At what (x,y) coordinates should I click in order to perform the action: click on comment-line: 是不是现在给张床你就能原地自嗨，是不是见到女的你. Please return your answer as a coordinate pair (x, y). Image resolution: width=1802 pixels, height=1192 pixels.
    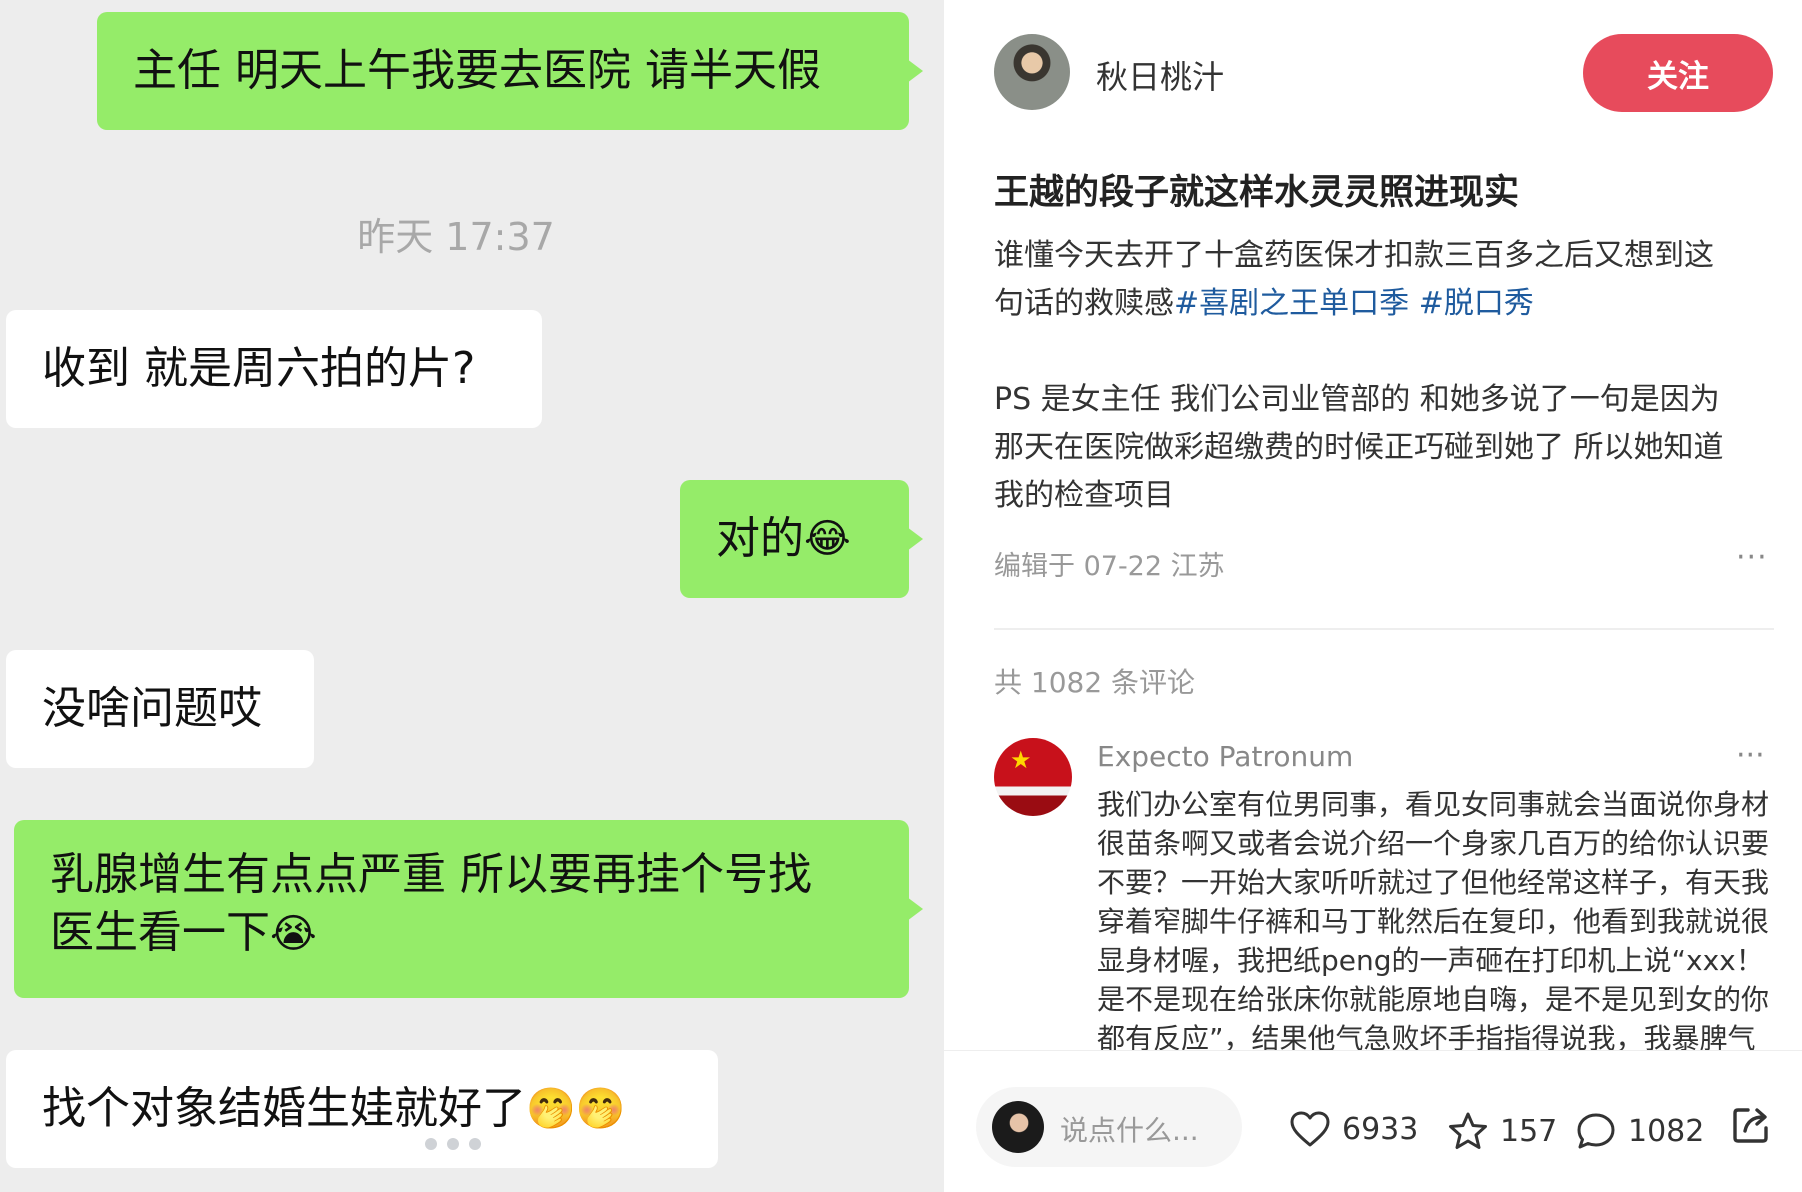
    Looking at the image, I should click on (1433, 999).